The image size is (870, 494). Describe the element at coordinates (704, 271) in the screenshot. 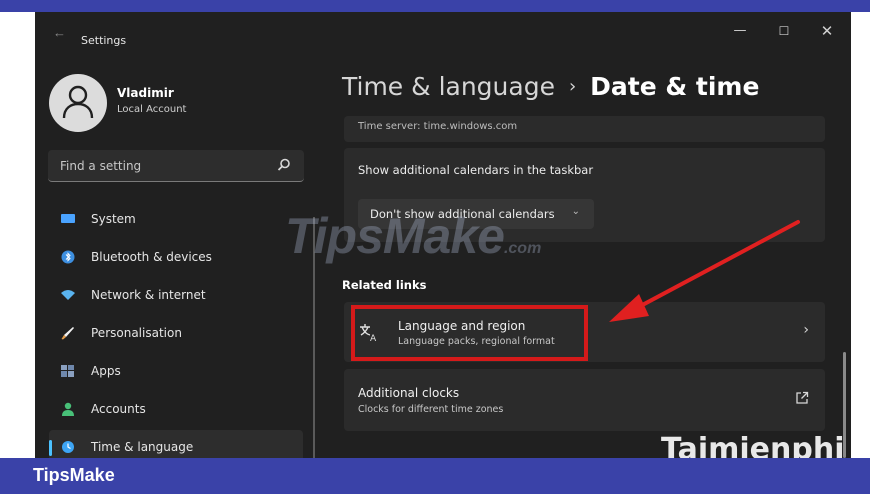

I see `red-arrow-annotation` at that location.